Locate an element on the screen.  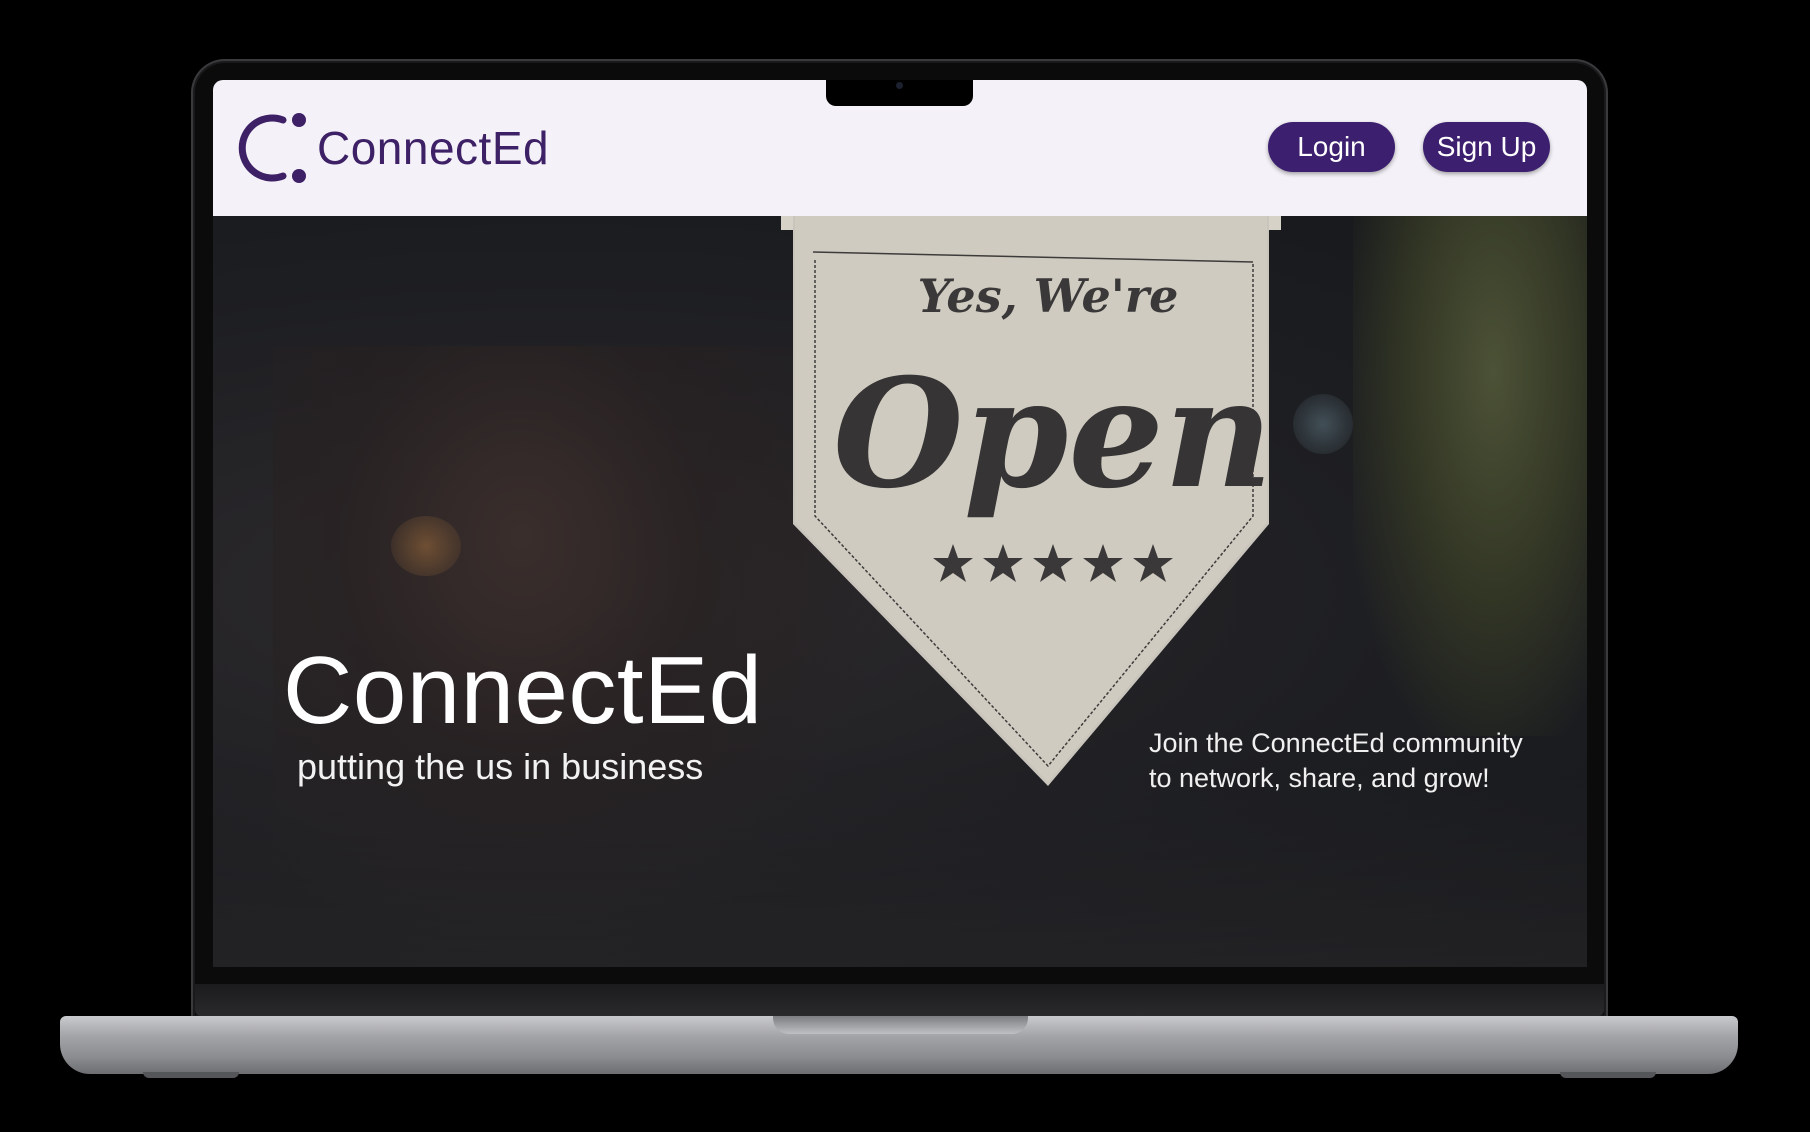
laptop-opening-notch is located at coordinates (900, 1025).